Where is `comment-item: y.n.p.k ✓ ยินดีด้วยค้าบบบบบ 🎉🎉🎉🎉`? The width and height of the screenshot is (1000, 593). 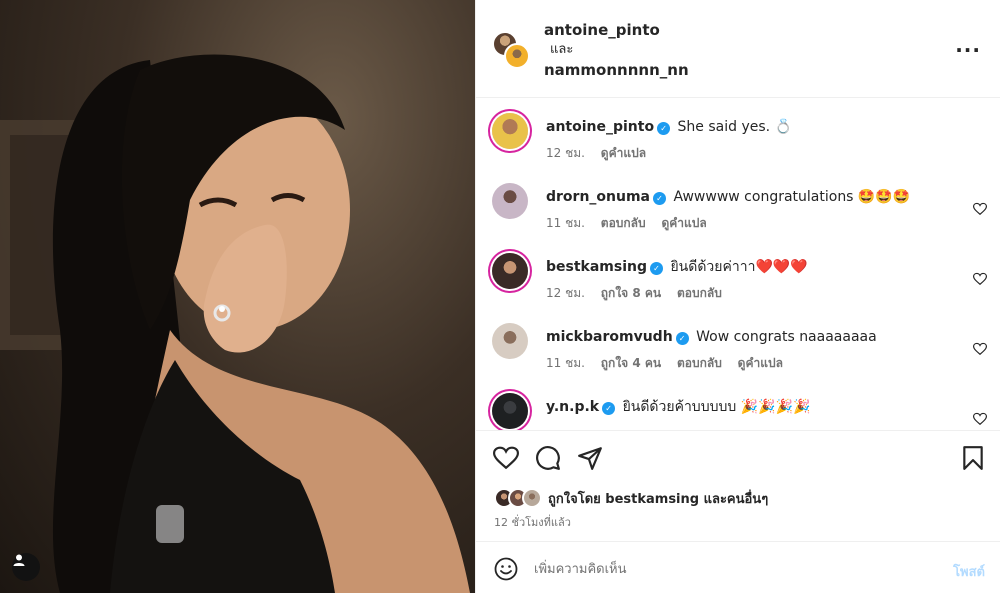 comment-item: y.n.p.k ✓ ยินดีด้วยค้าบบบบบ 🎉🎉🎉🎉 is located at coordinates (738, 404).